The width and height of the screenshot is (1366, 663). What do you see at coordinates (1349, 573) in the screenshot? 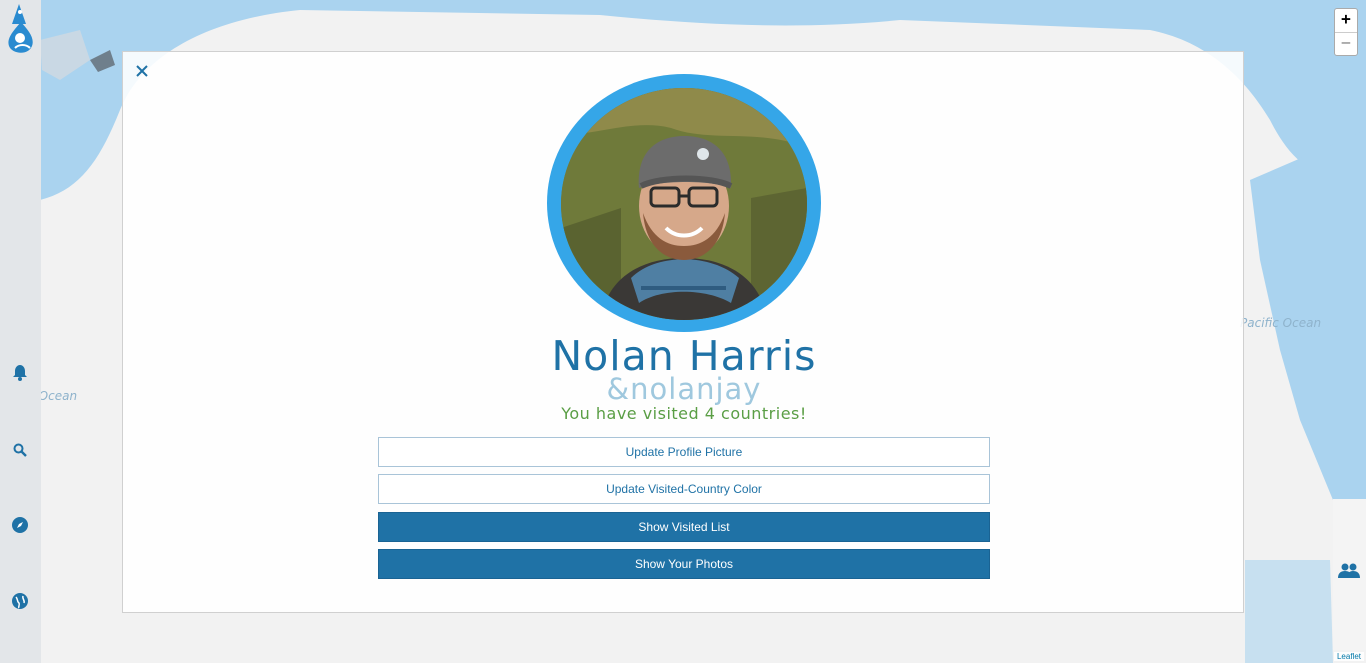
I see `friends-icon` at bounding box center [1349, 573].